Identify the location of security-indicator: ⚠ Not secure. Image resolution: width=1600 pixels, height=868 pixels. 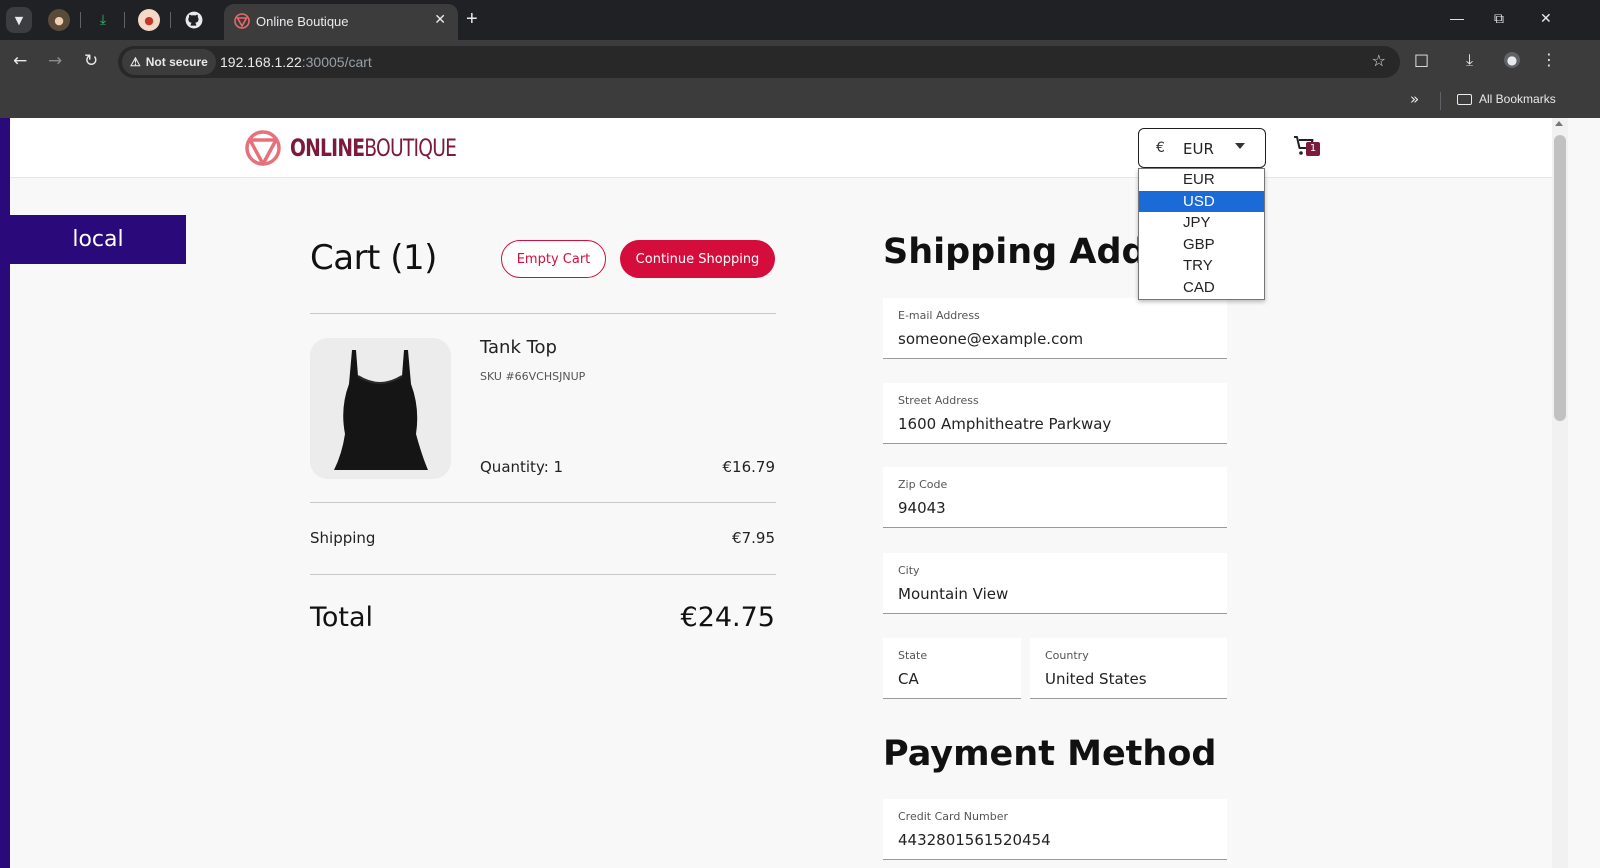
(169, 62).